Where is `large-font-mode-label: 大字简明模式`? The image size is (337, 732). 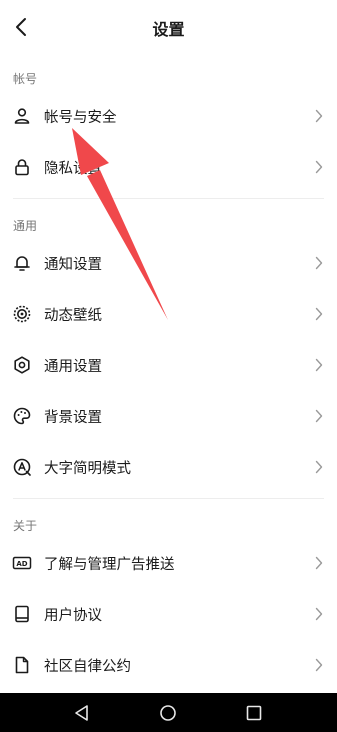
large-font-mode-label: 大字简明模式 is located at coordinates (87, 469).